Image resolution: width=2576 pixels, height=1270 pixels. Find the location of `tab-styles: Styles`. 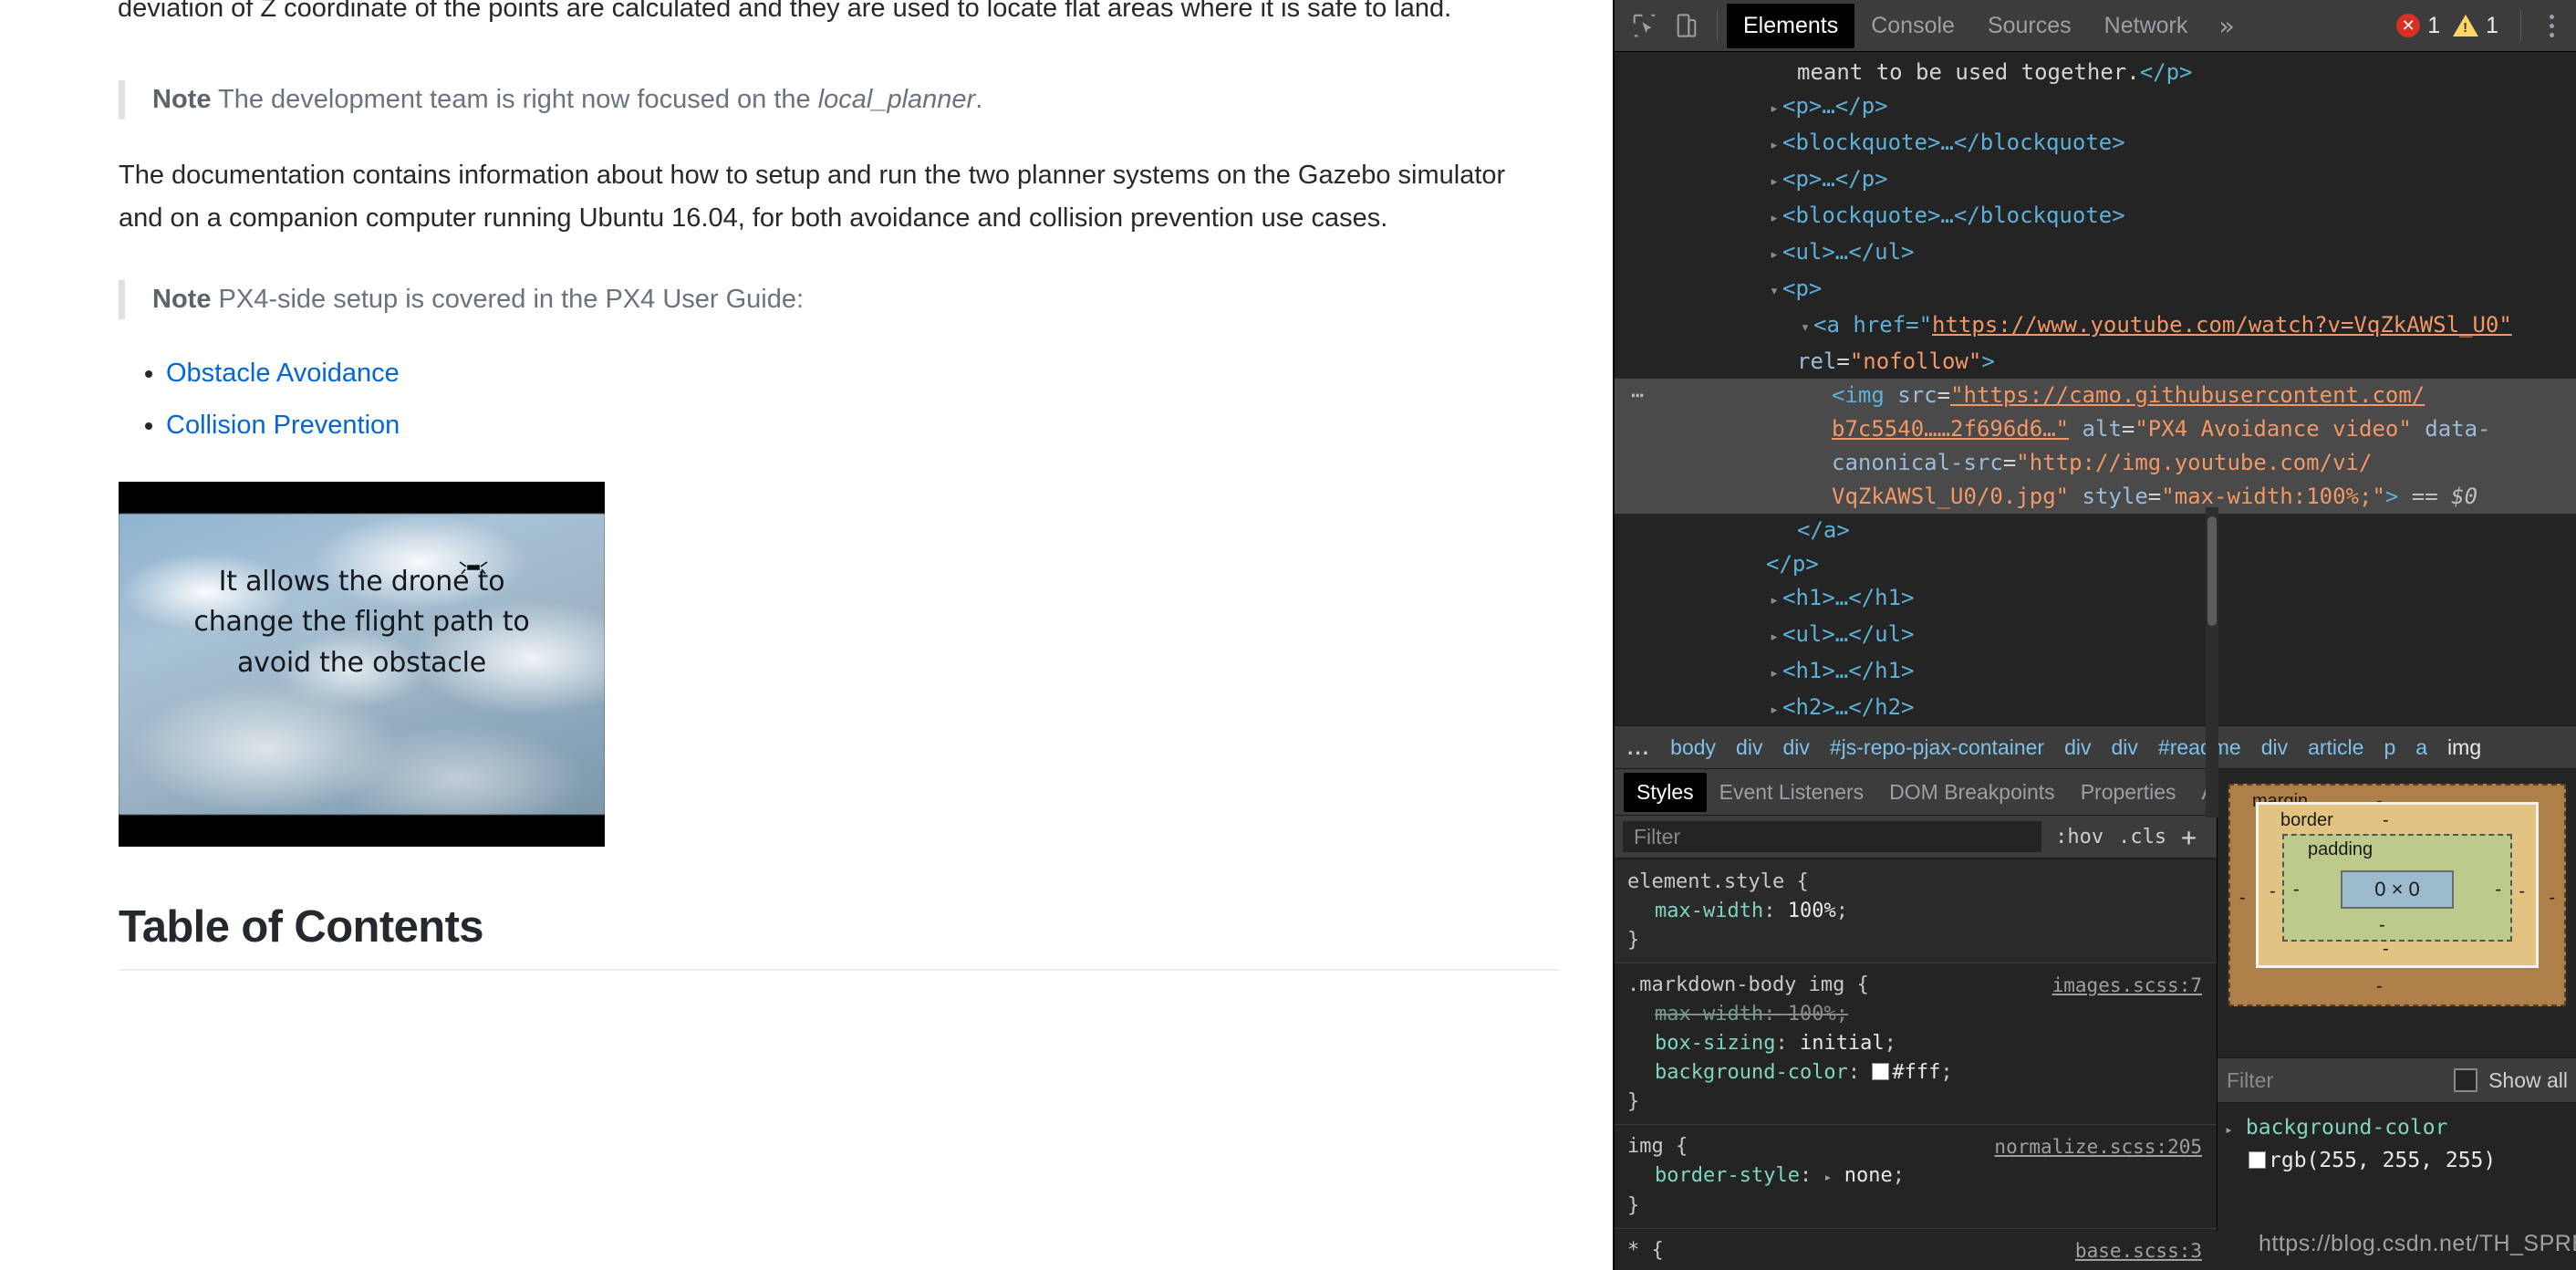

tab-styles: Styles is located at coordinates (1665, 792).